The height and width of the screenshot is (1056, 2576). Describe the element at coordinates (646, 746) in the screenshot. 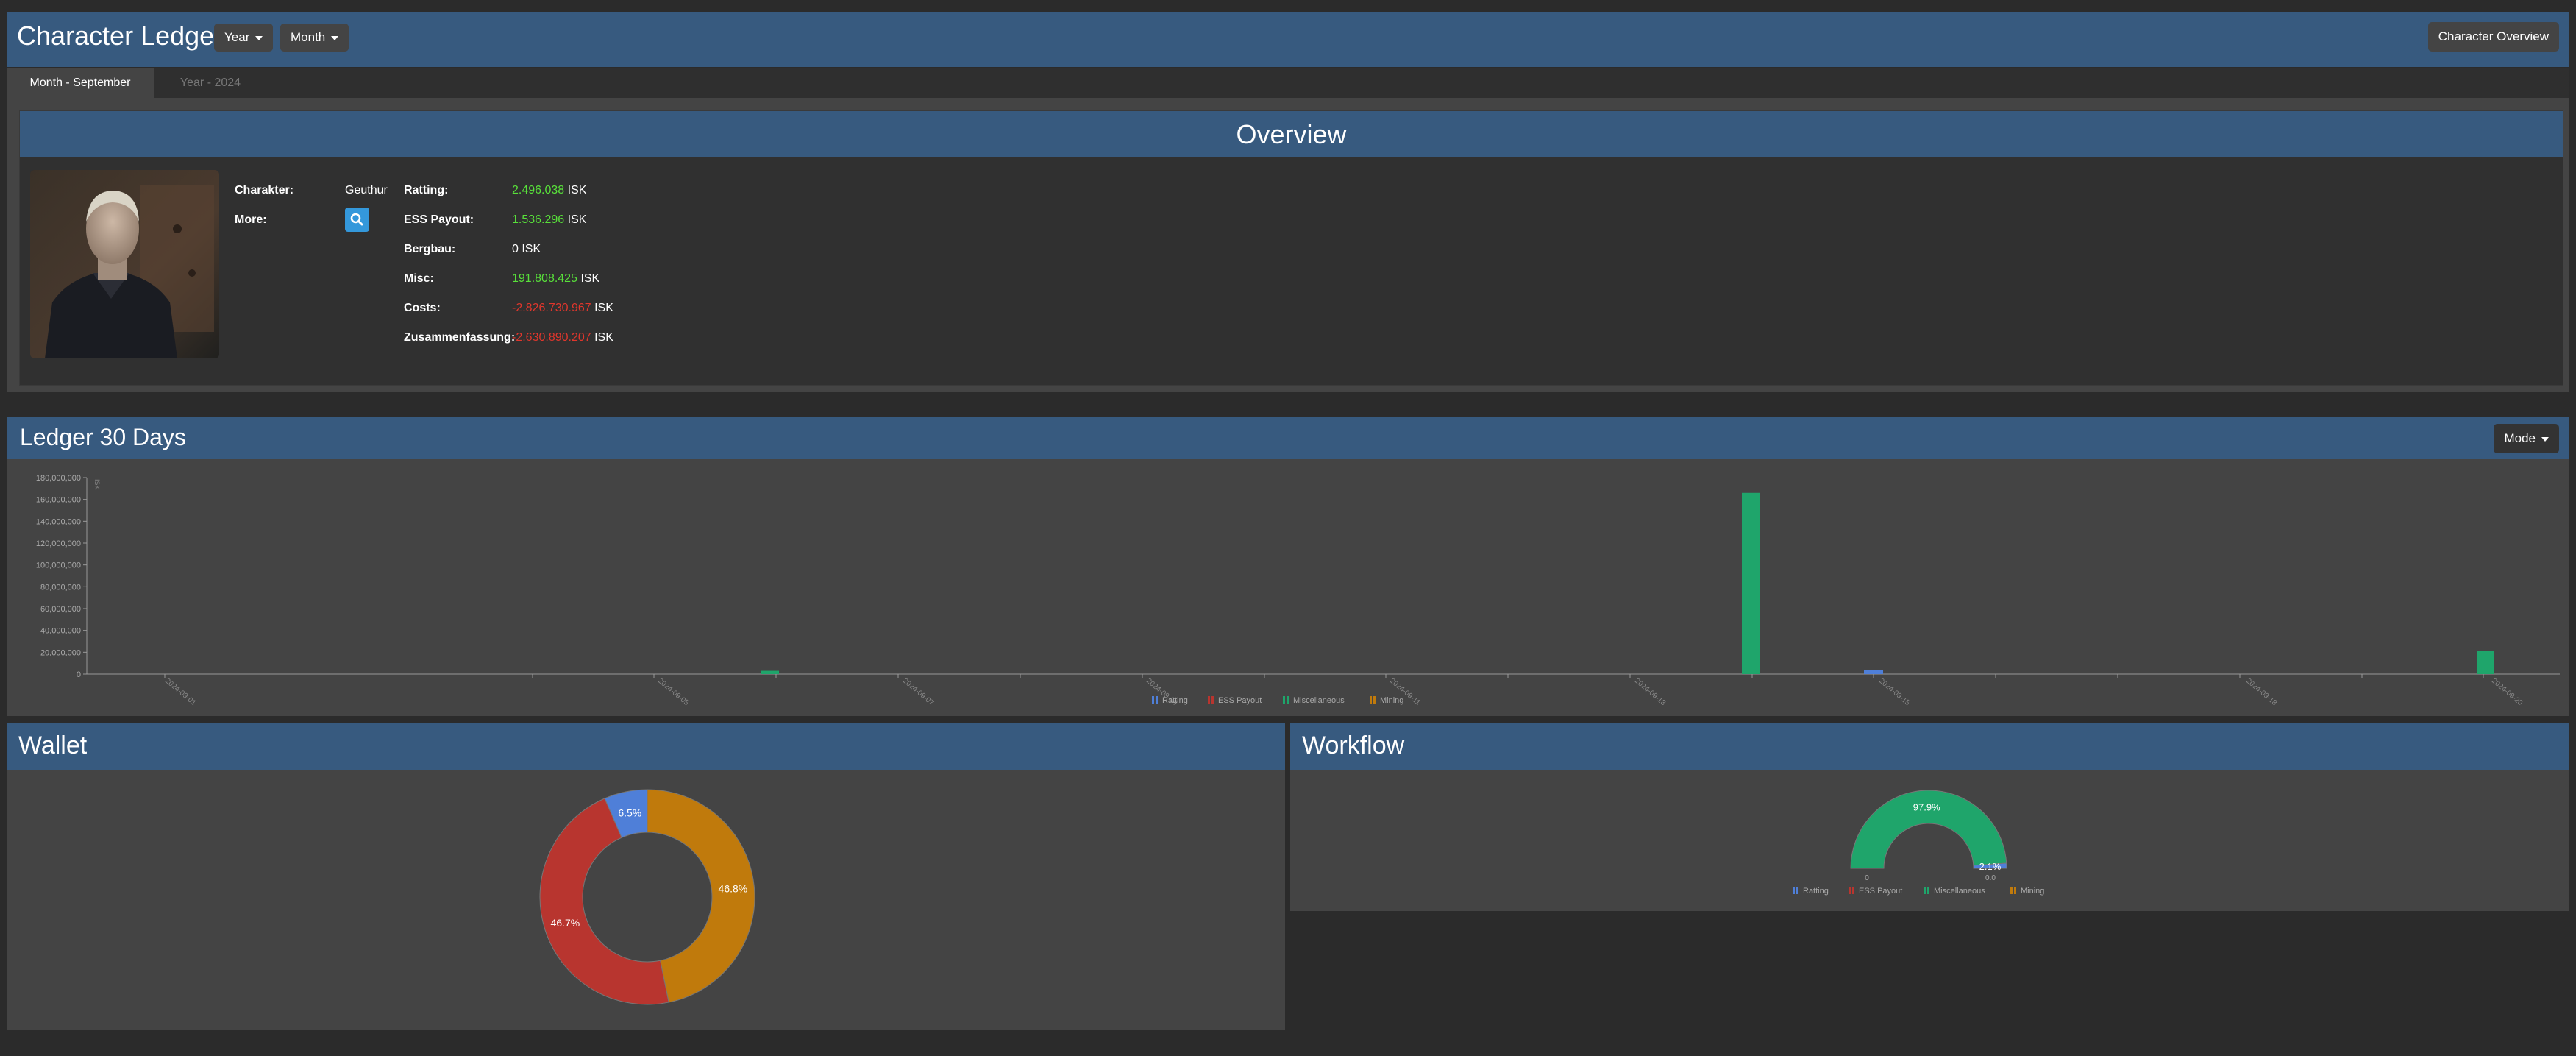

I see `wallet-header: Wallet` at that location.